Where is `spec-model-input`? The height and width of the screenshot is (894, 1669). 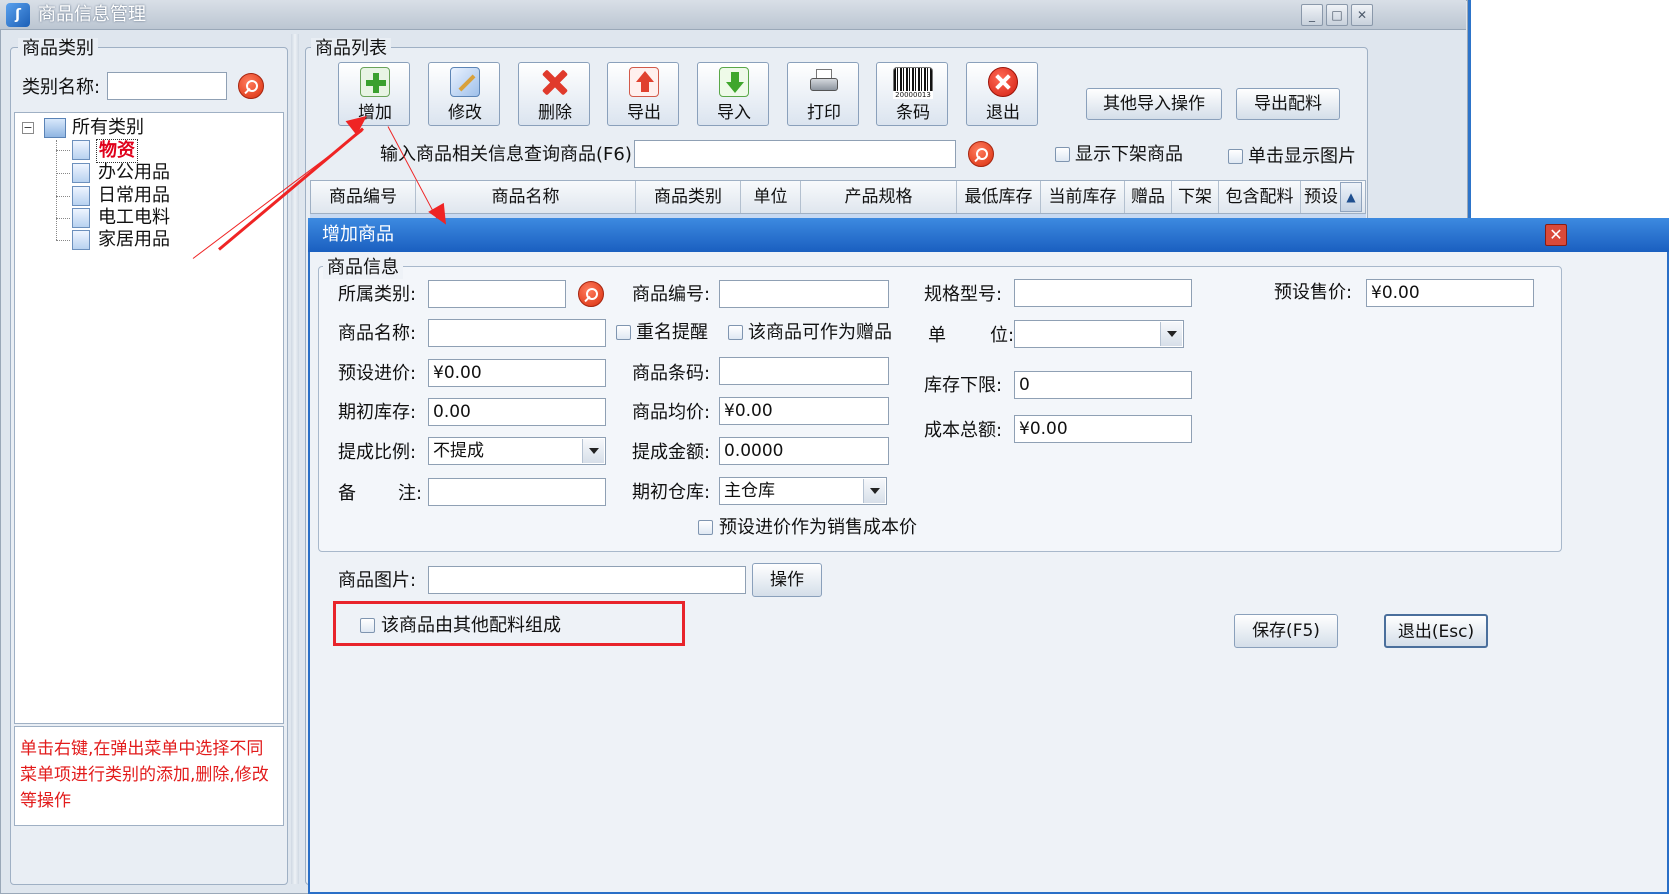 spec-model-input is located at coordinates (1103, 293).